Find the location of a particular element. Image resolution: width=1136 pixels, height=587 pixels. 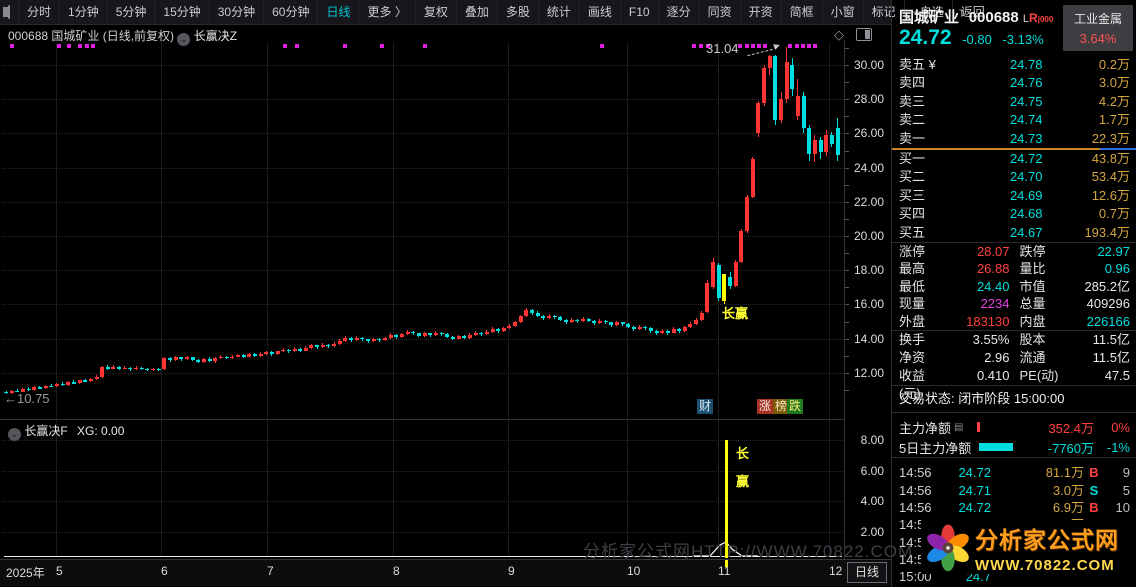

y-axis-label: 30.00 is located at coordinates (868, 65).